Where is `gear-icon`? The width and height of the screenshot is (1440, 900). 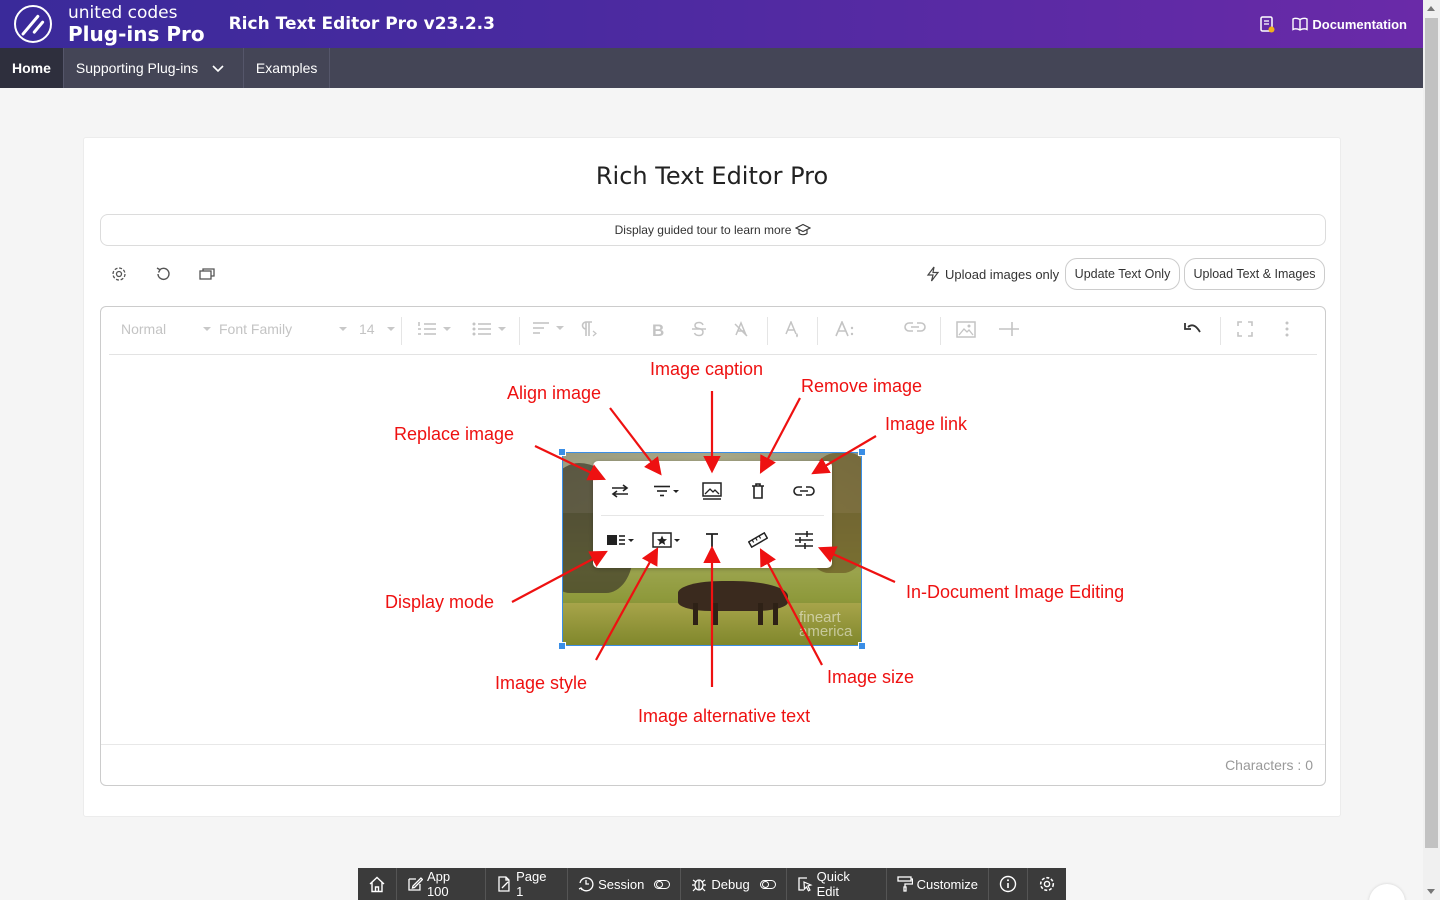 gear-icon is located at coordinates (119, 274).